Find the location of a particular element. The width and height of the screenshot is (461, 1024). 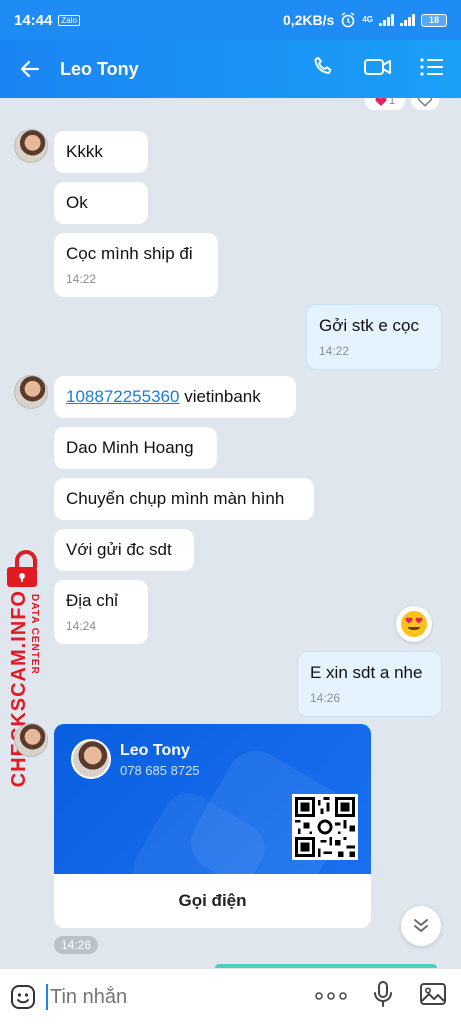

card-phone-number: 078 685 8725 is located at coordinates (160, 770).